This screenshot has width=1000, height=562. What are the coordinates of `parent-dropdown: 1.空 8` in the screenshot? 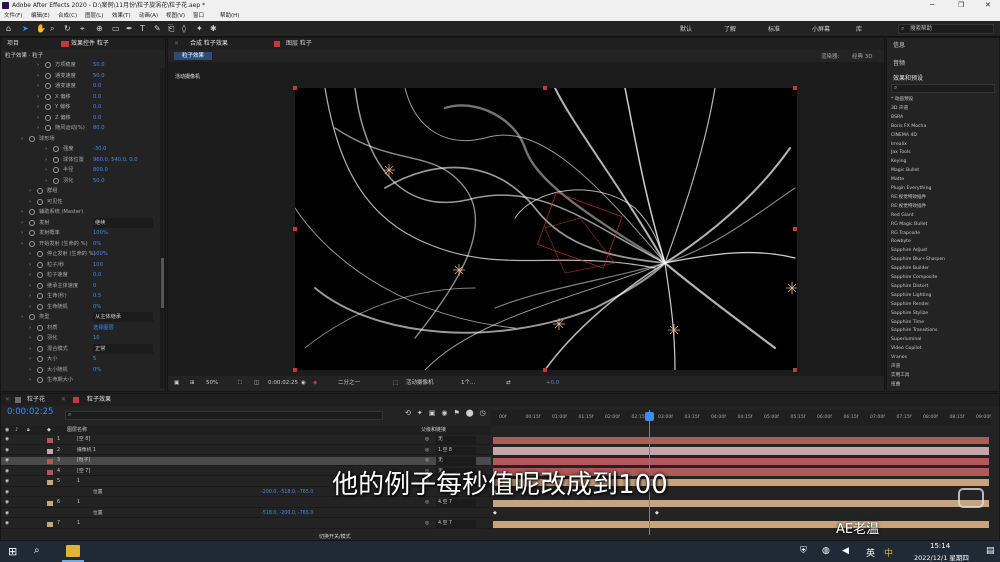 It's located at (456, 451).